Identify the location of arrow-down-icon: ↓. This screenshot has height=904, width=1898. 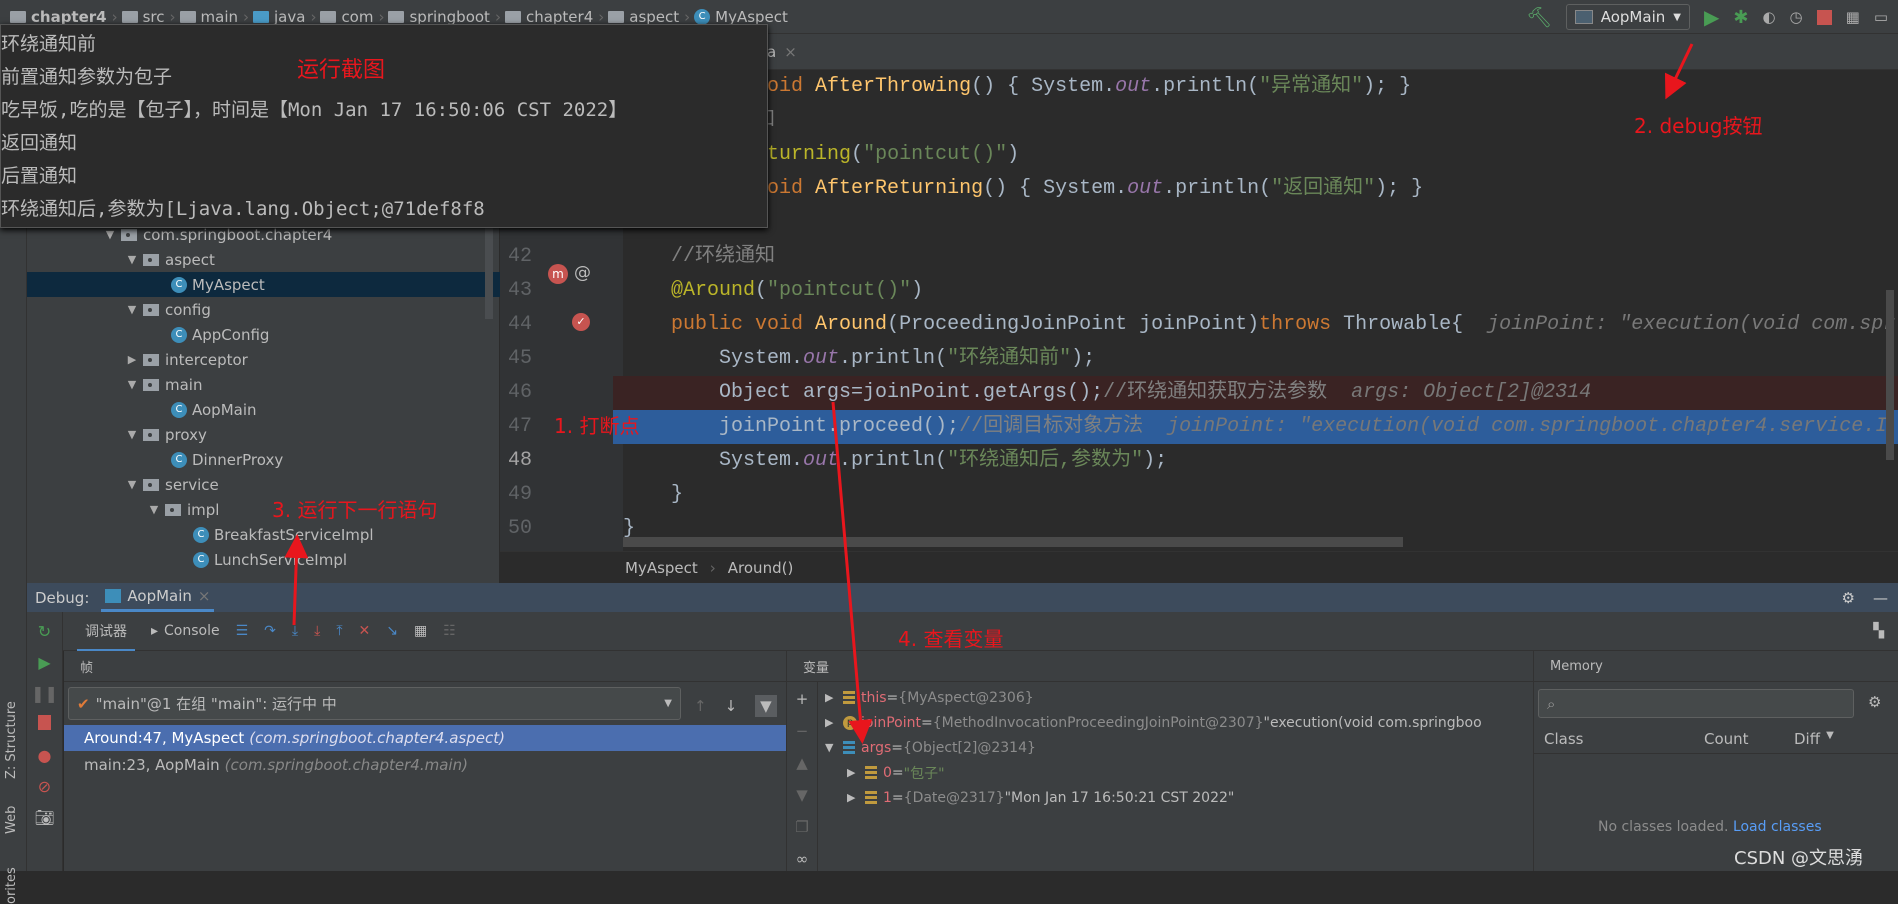
(731, 706).